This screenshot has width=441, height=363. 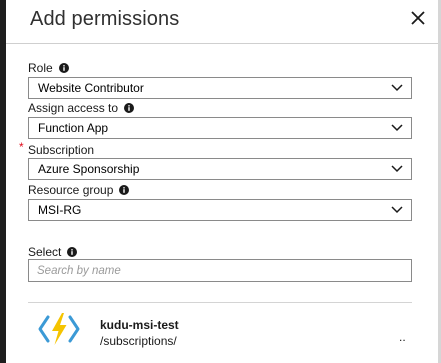 I want to click on subscription-label-row: Subscription, so click(x=61, y=150).